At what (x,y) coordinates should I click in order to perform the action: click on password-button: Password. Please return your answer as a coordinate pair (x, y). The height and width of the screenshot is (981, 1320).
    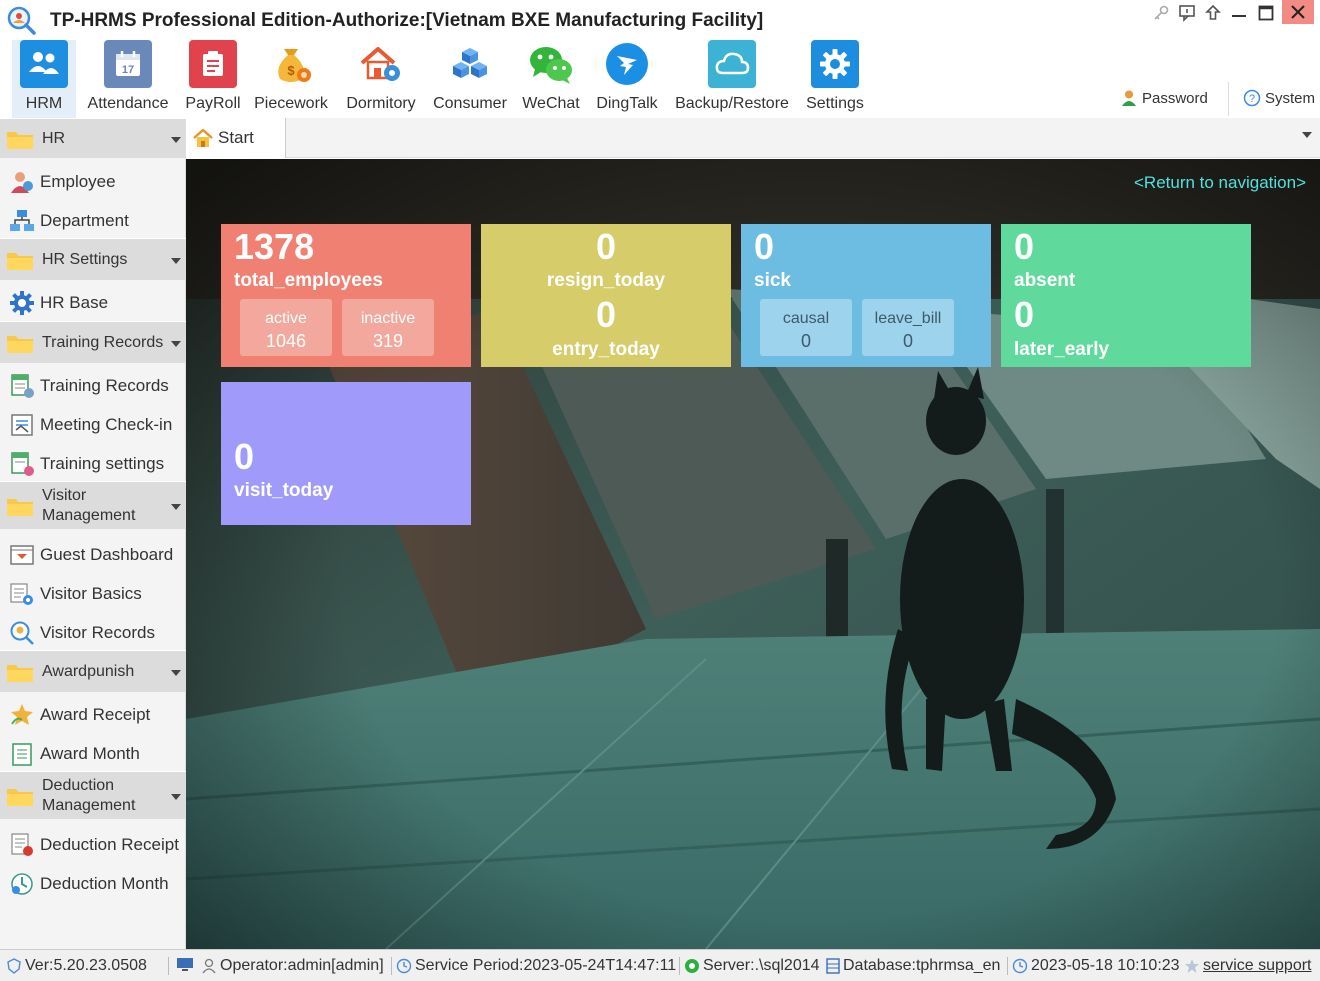
    Looking at the image, I should click on (1164, 98).